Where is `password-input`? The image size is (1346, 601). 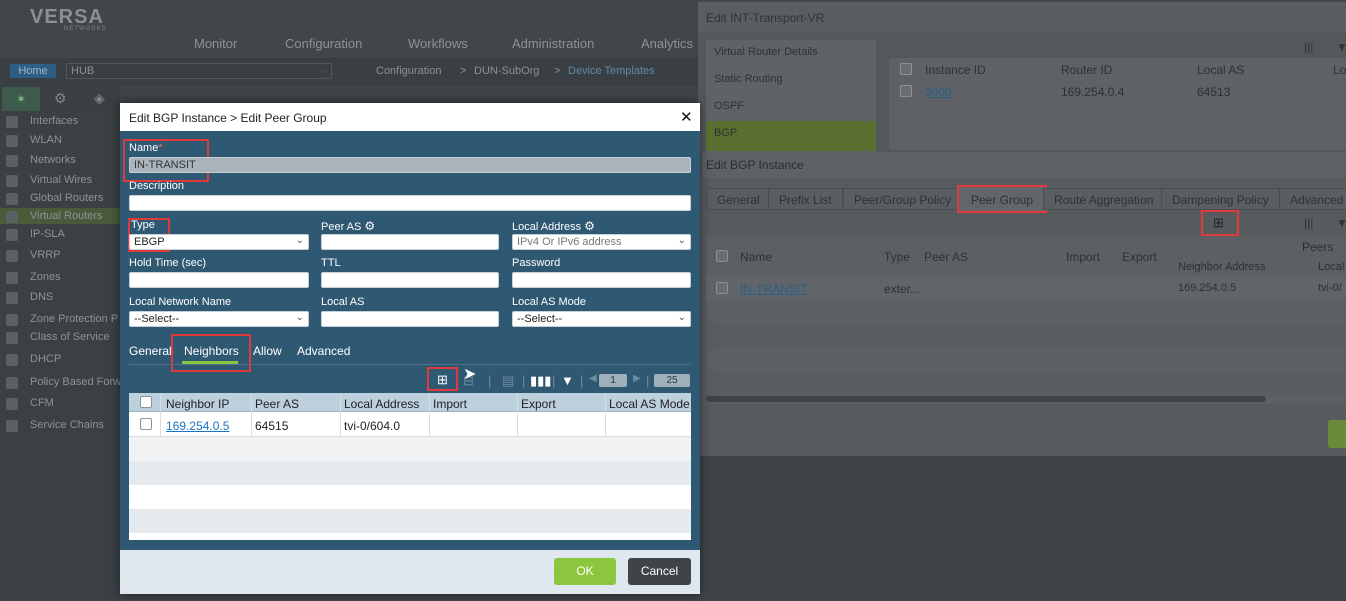
password-input is located at coordinates (601, 280).